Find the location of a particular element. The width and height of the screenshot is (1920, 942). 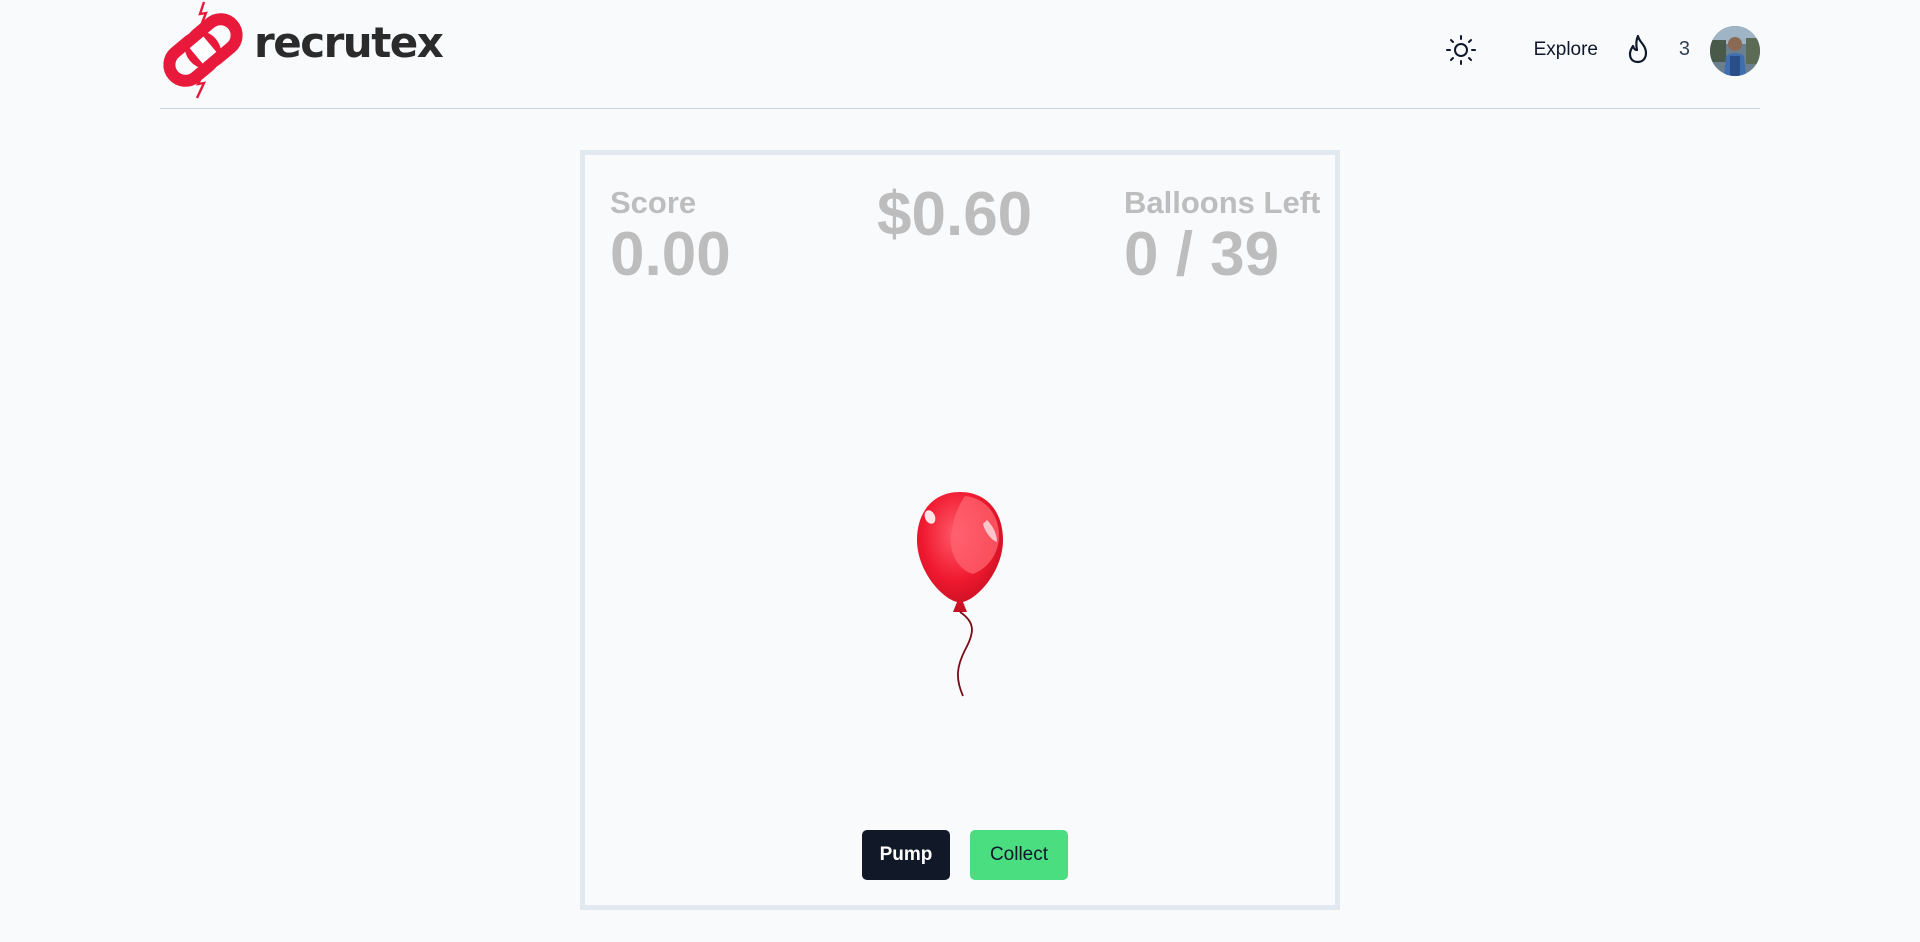

score-label: Score is located at coordinates (653, 202).